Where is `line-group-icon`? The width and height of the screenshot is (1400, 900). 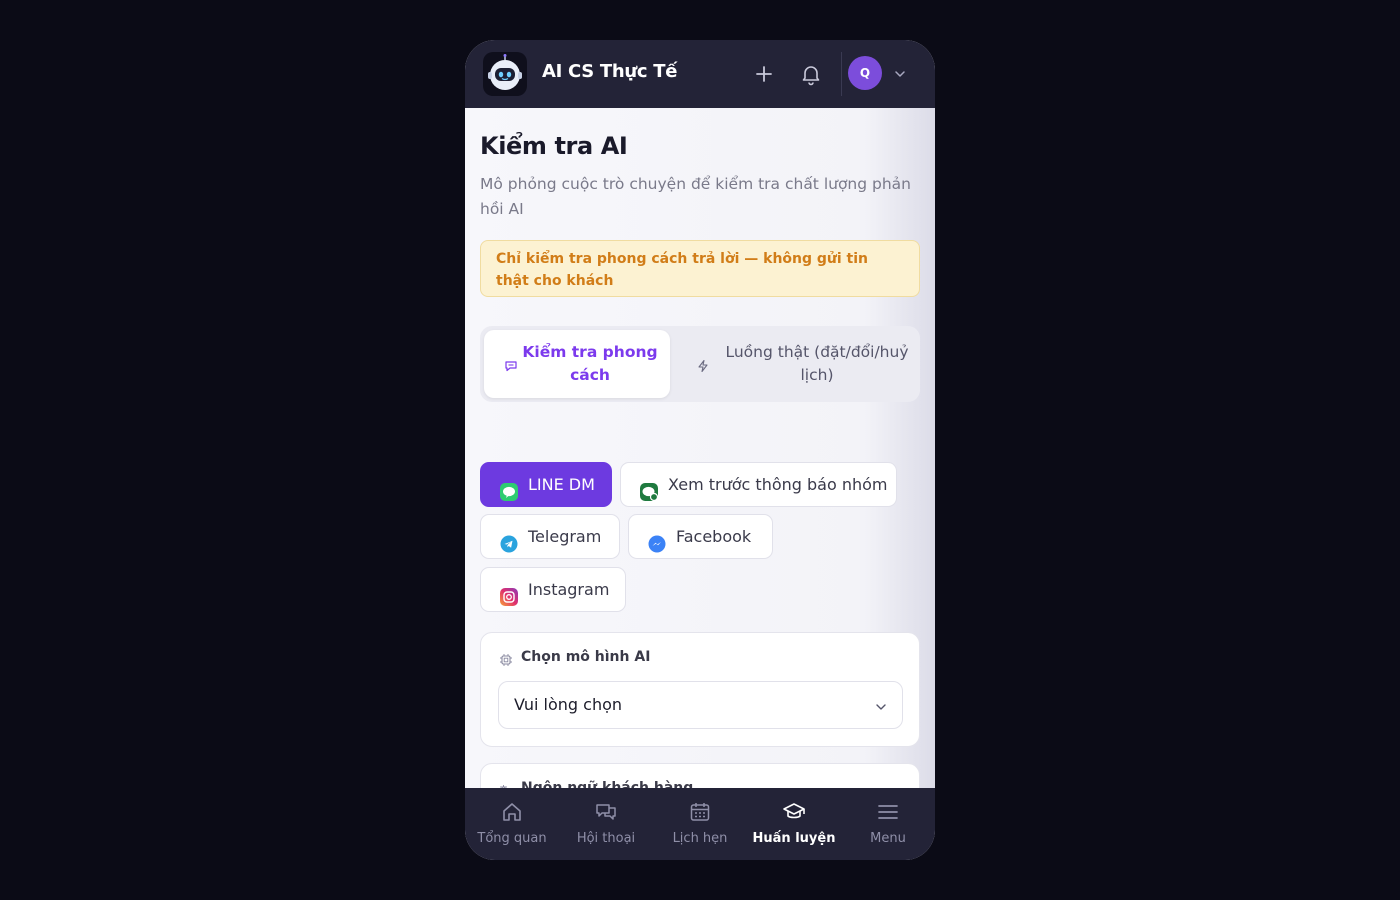
line-group-icon is located at coordinates (649, 488).